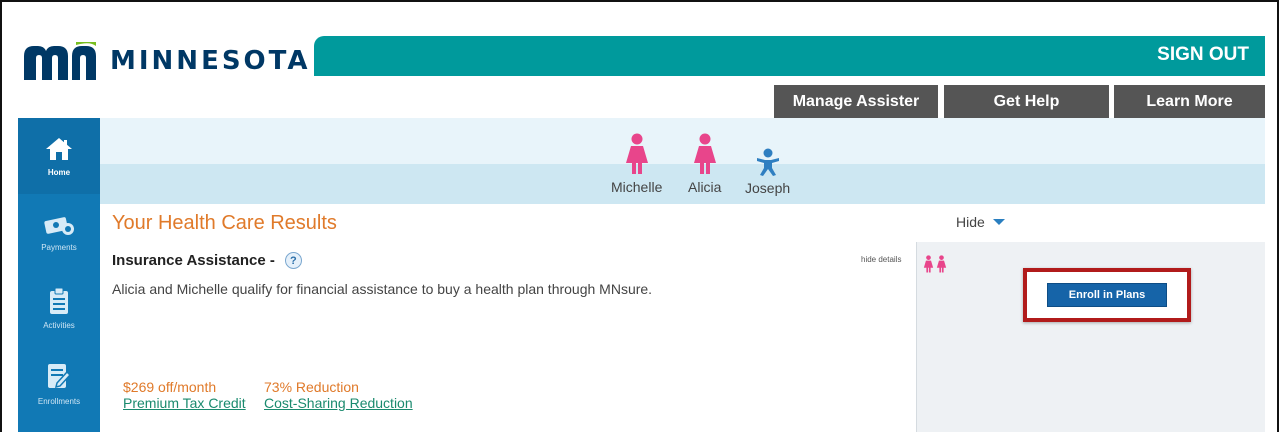  I want to click on child-person-icon, so click(767, 162).